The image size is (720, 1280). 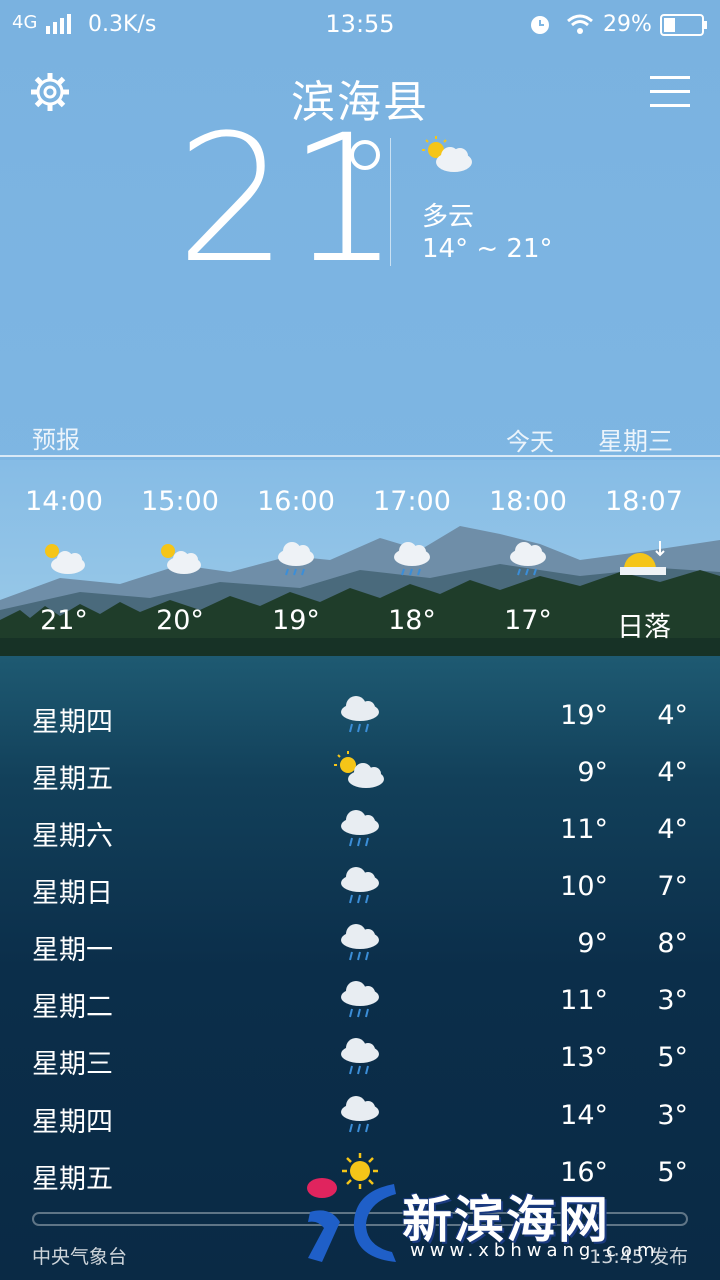 I want to click on hour-temp: 17°, so click(x=528, y=620).